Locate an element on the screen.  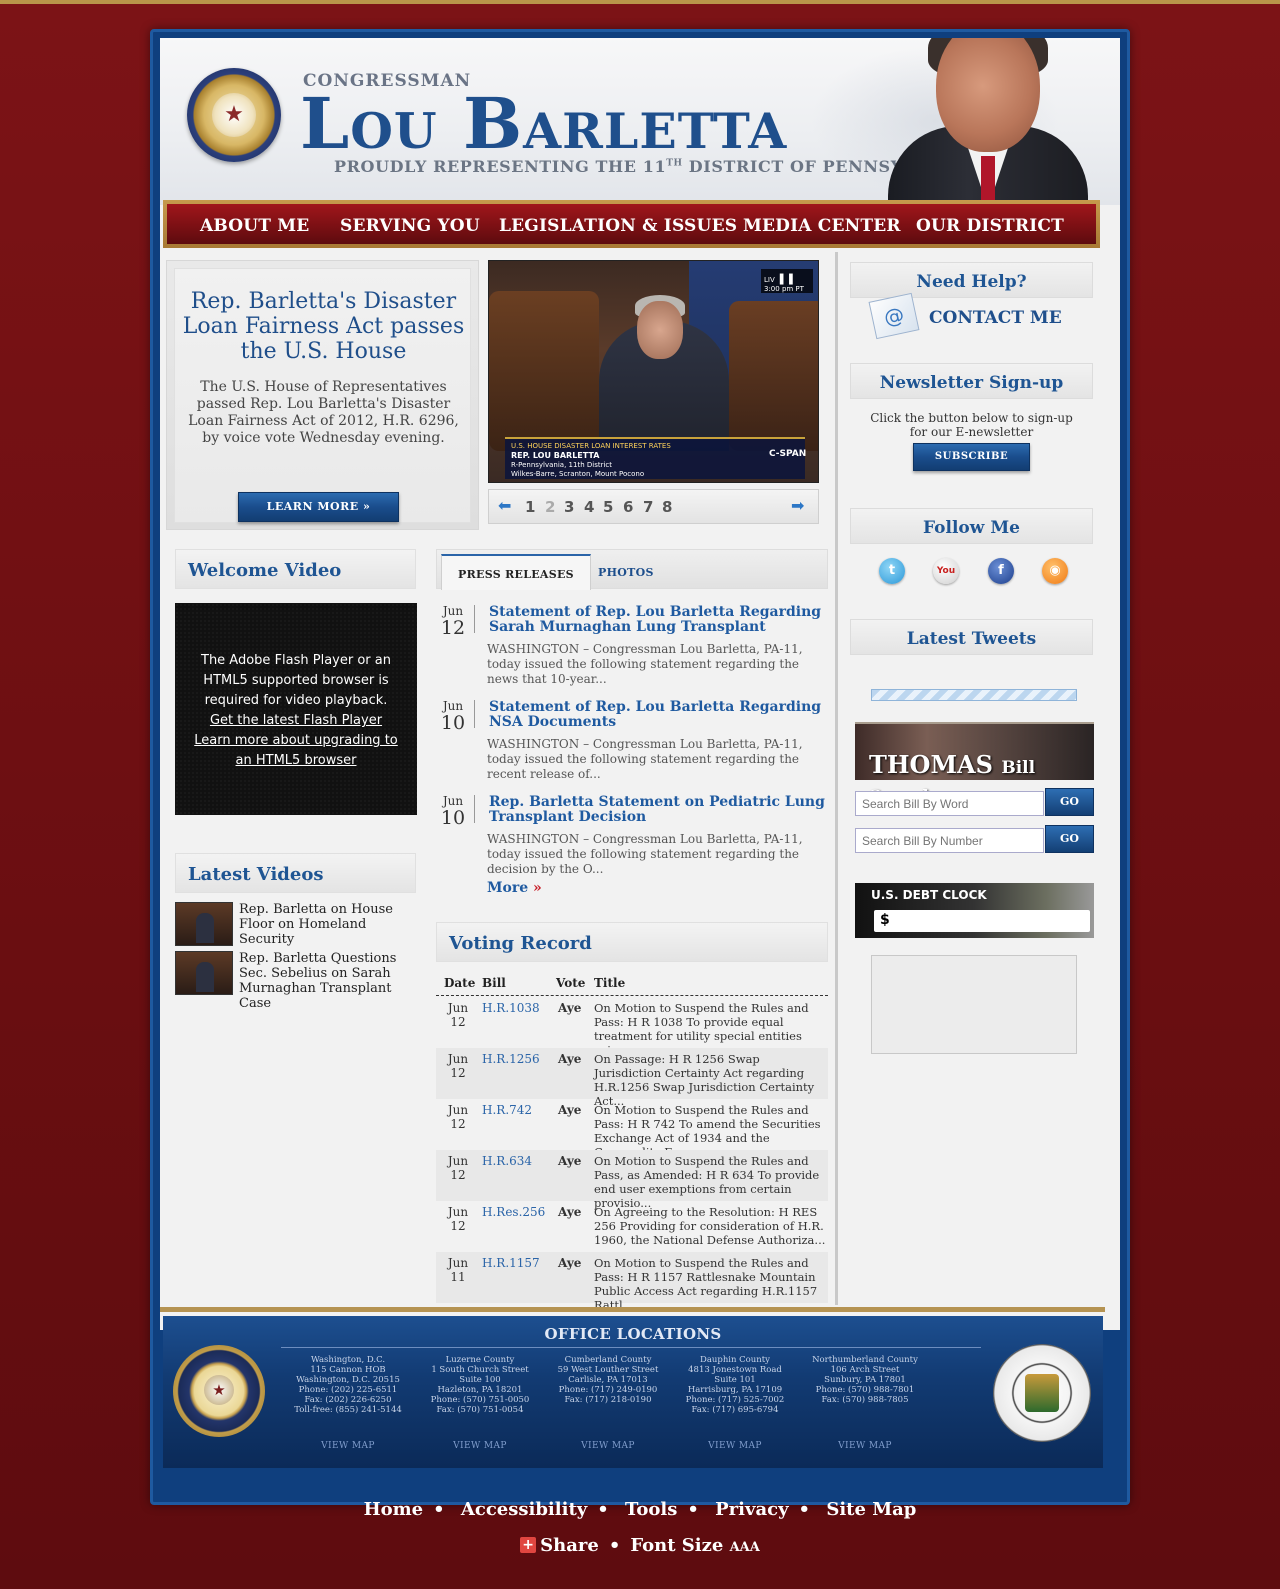
vote-bill-link: H.Res.256 is located at coordinates (513, 1212).